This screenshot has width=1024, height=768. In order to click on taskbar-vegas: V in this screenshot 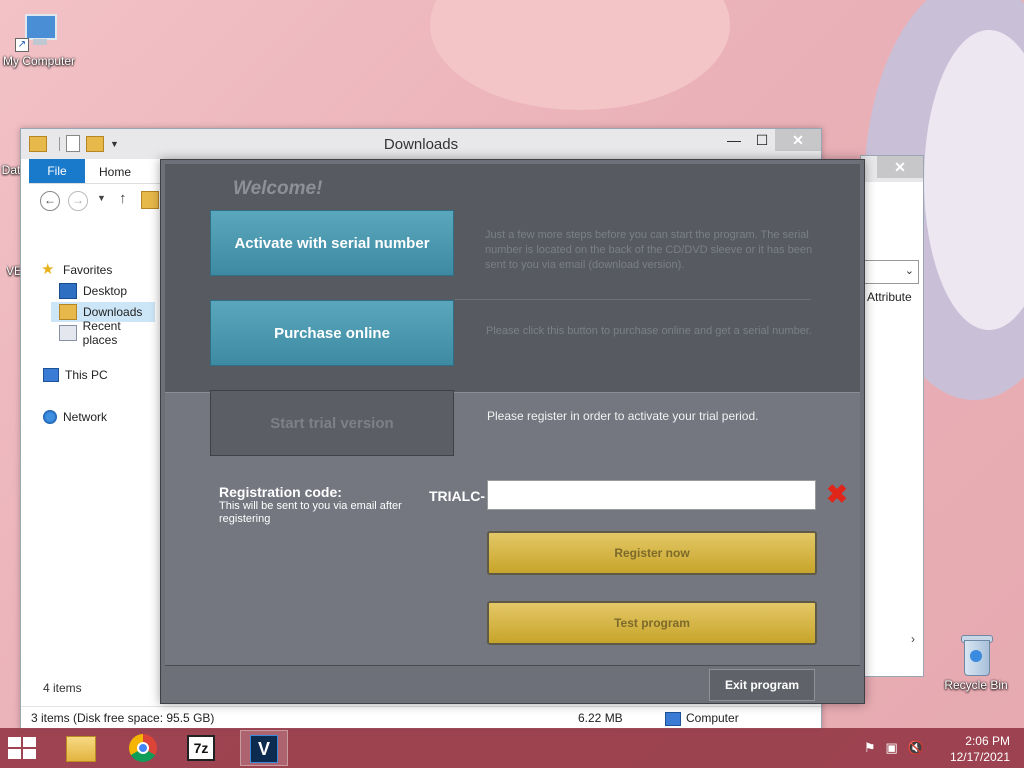, I will do `click(264, 748)`.